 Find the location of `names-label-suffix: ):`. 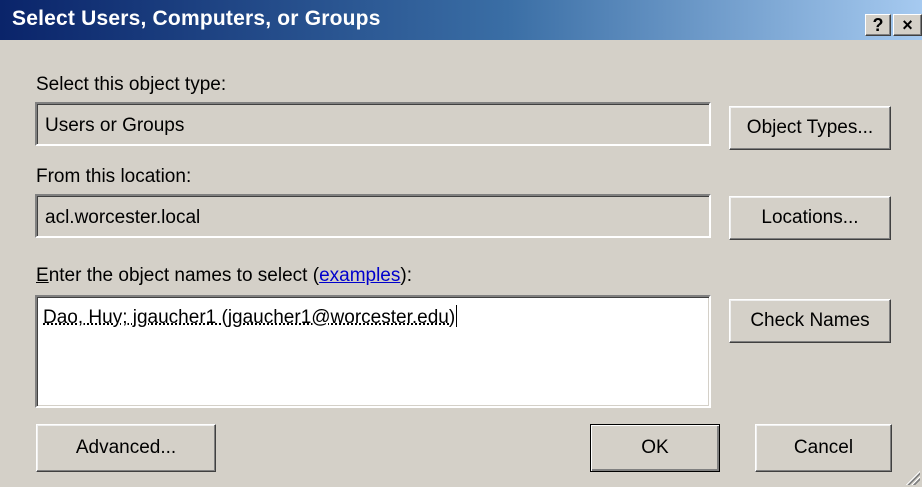

names-label-suffix: ): is located at coordinates (406, 275).